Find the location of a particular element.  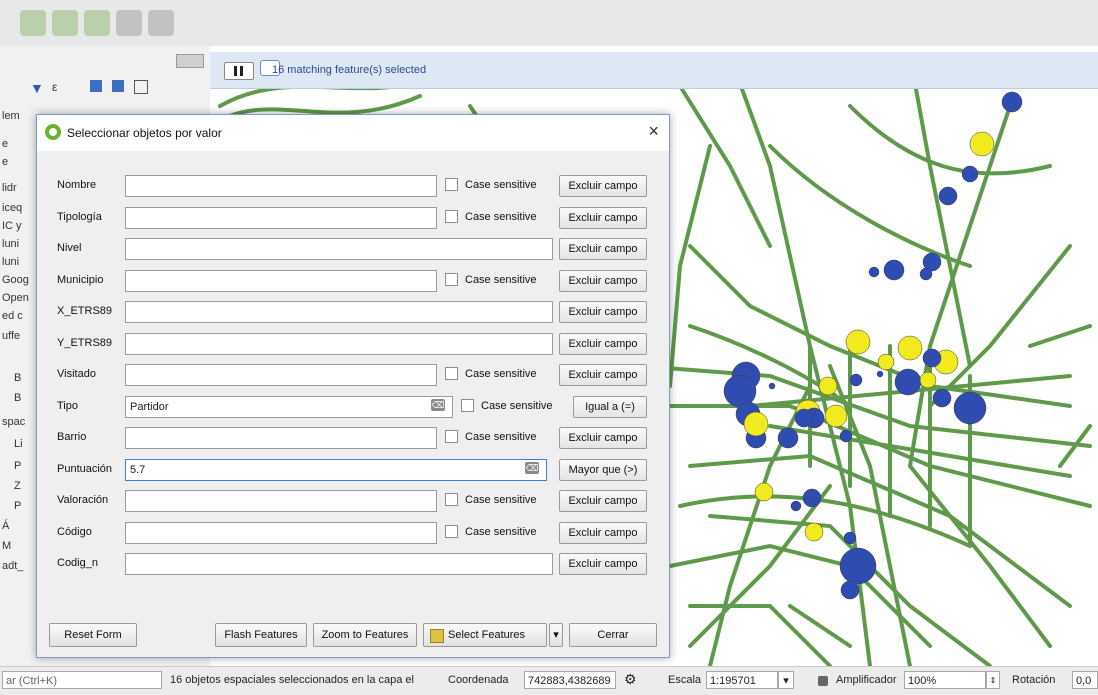

zoom-to-features-button: Zoom to Features is located at coordinates (365, 635).